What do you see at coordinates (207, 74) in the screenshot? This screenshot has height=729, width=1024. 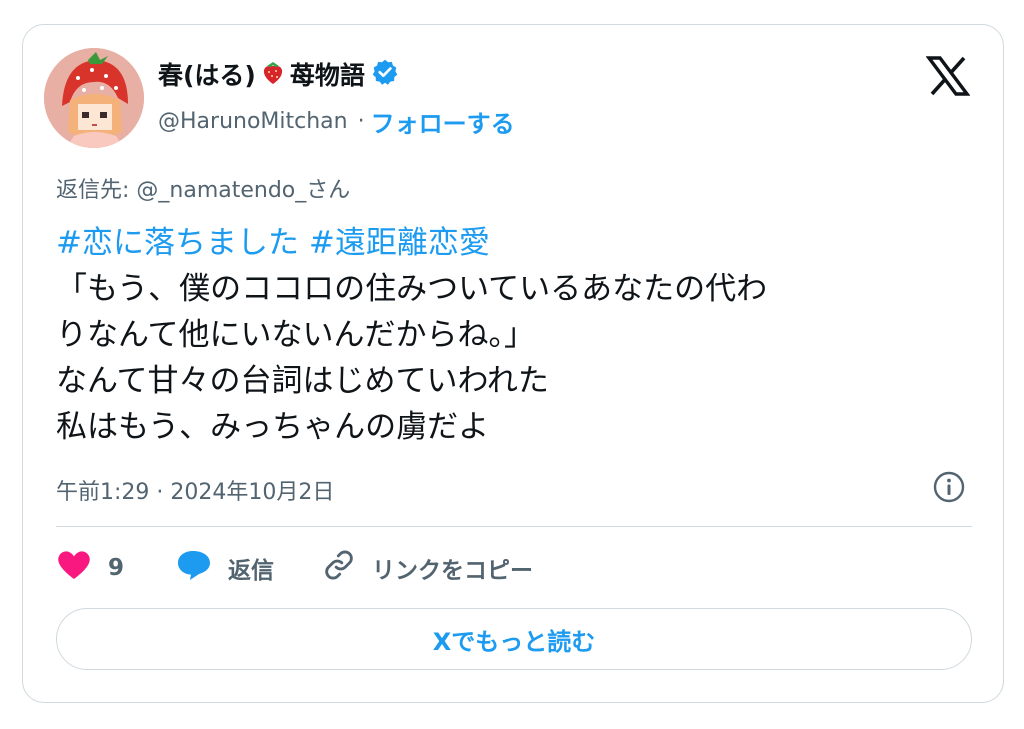 I see `author-name: 春(はる)` at bounding box center [207, 74].